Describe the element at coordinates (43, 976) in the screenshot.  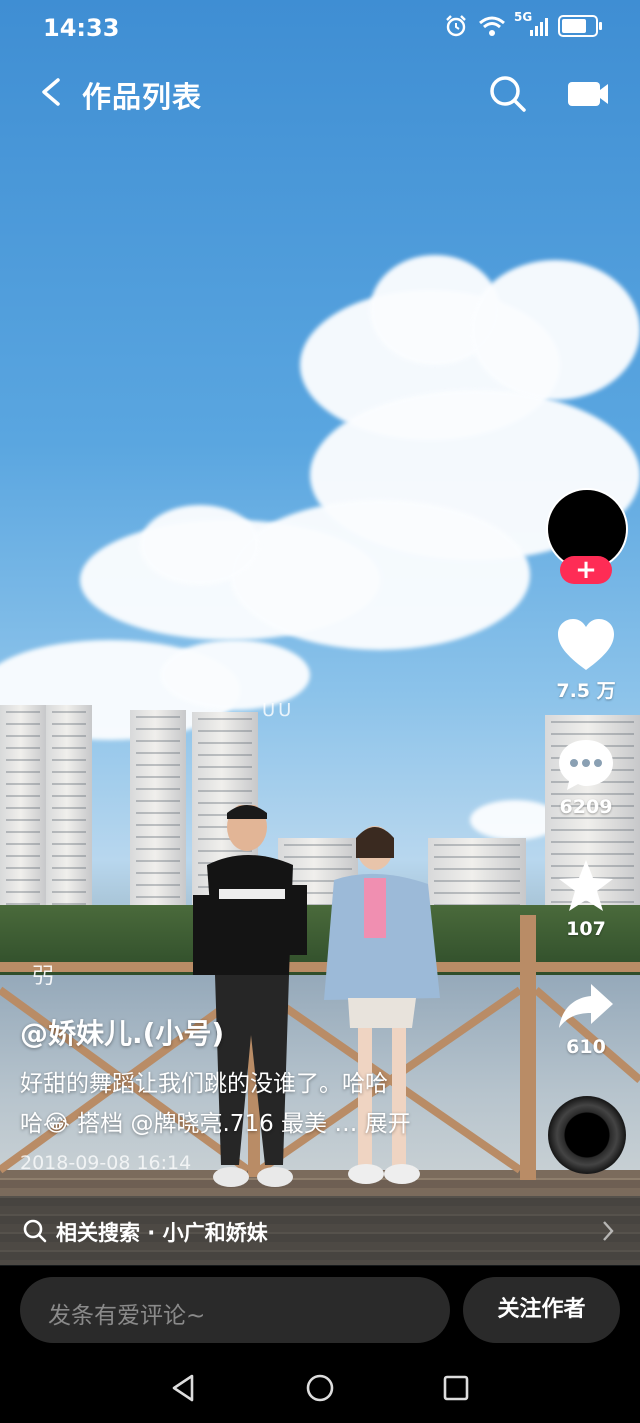
I see `music-label: 弜` at that location.